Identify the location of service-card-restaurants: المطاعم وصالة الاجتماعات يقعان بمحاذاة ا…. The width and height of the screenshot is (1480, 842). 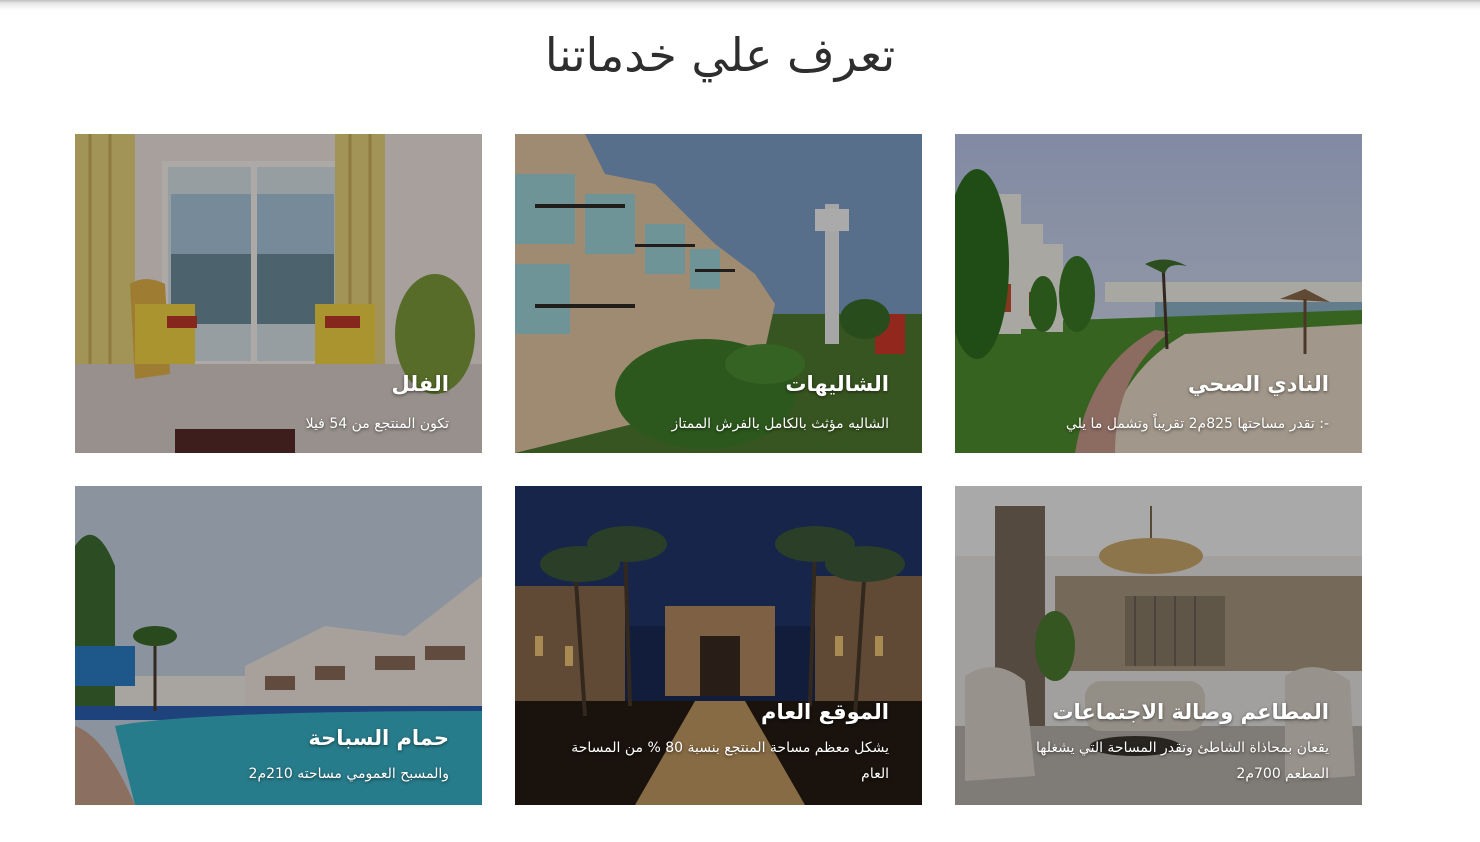
(1158, 645).